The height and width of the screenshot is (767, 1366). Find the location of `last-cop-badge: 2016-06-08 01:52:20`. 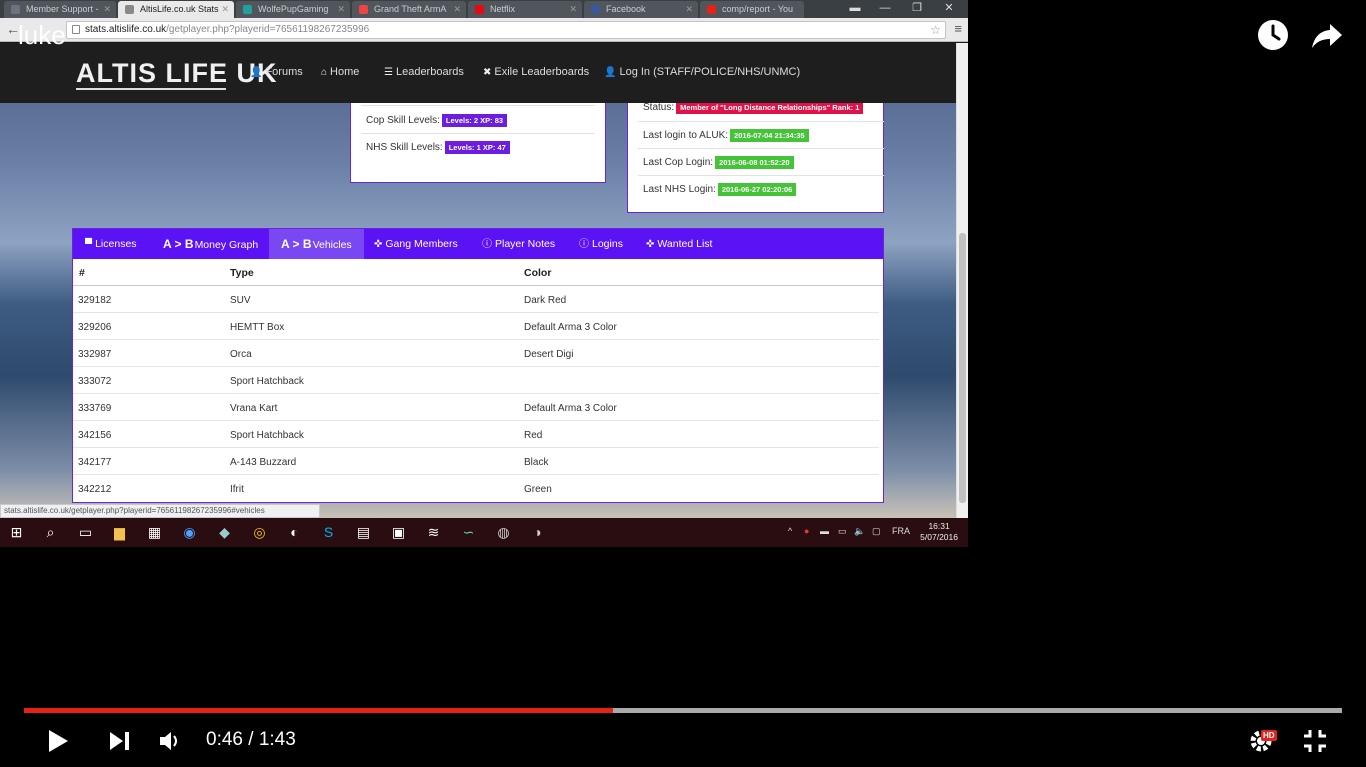

last-cop-badge: 2016-06-08 01:52:20 is located at coordinates (754, 162).